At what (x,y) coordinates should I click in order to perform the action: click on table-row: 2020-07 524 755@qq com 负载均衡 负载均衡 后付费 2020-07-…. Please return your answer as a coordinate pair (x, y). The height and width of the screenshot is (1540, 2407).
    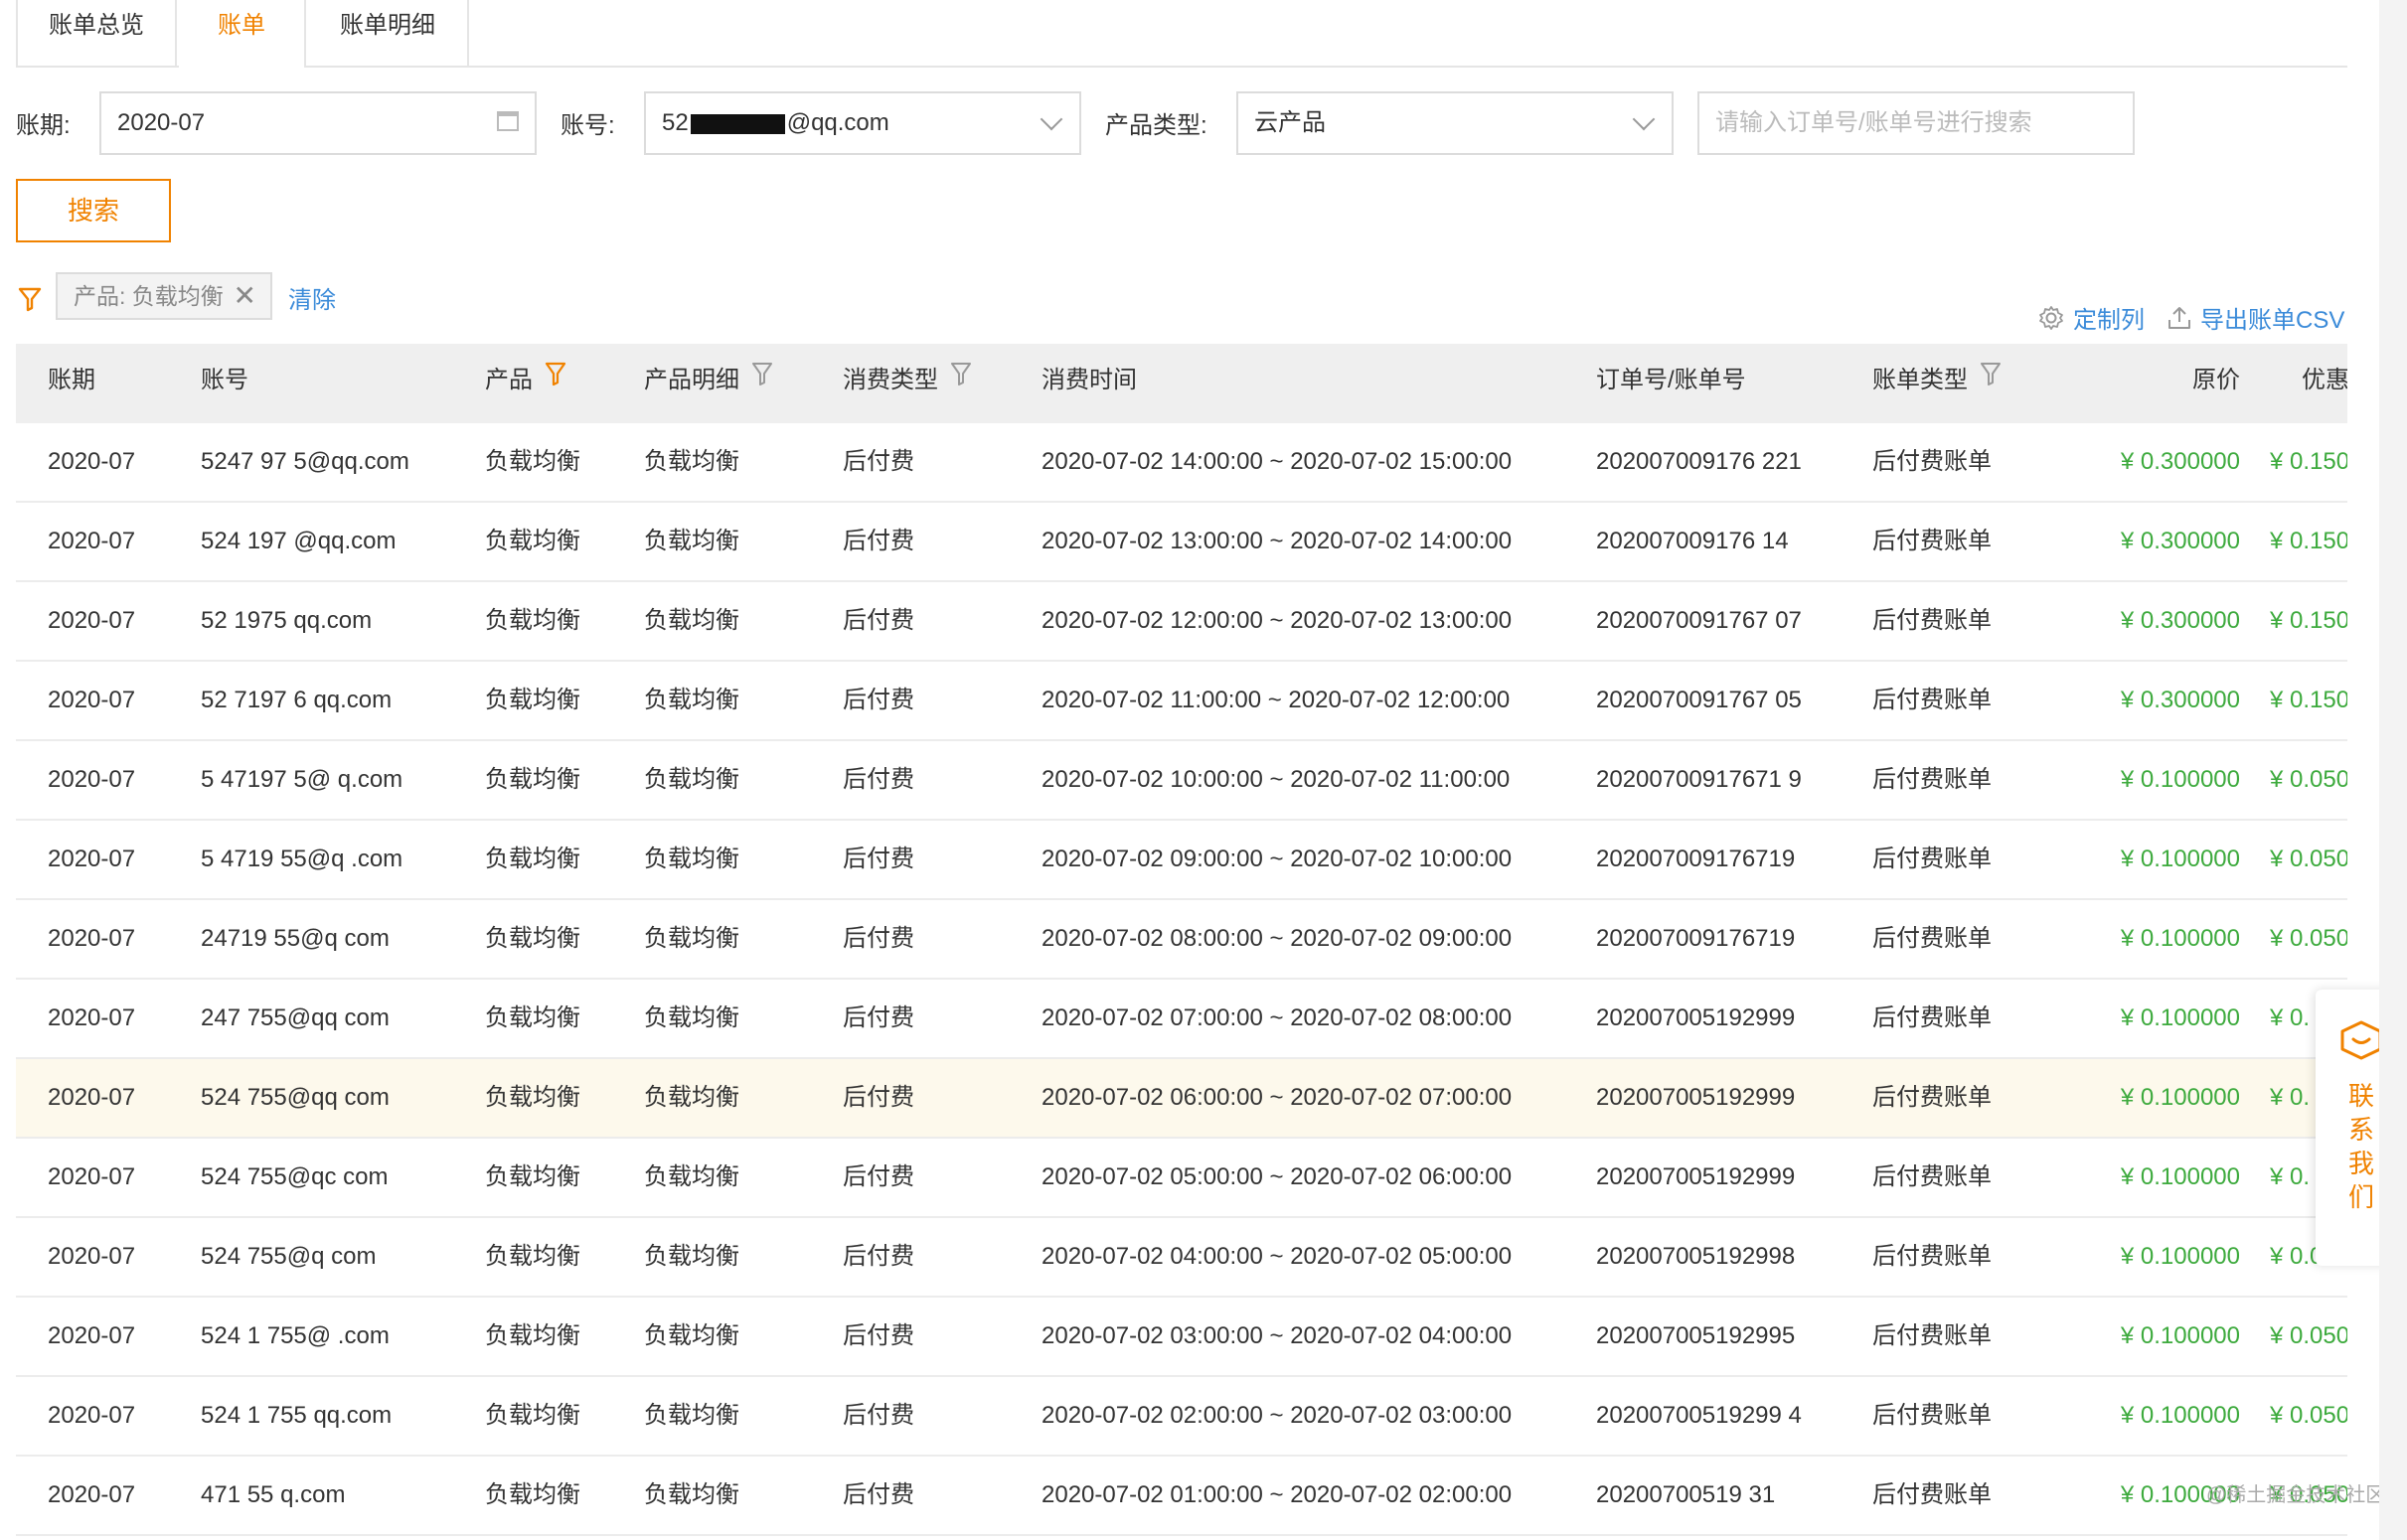
    Looking at the image, I should click on (1181, 1099).